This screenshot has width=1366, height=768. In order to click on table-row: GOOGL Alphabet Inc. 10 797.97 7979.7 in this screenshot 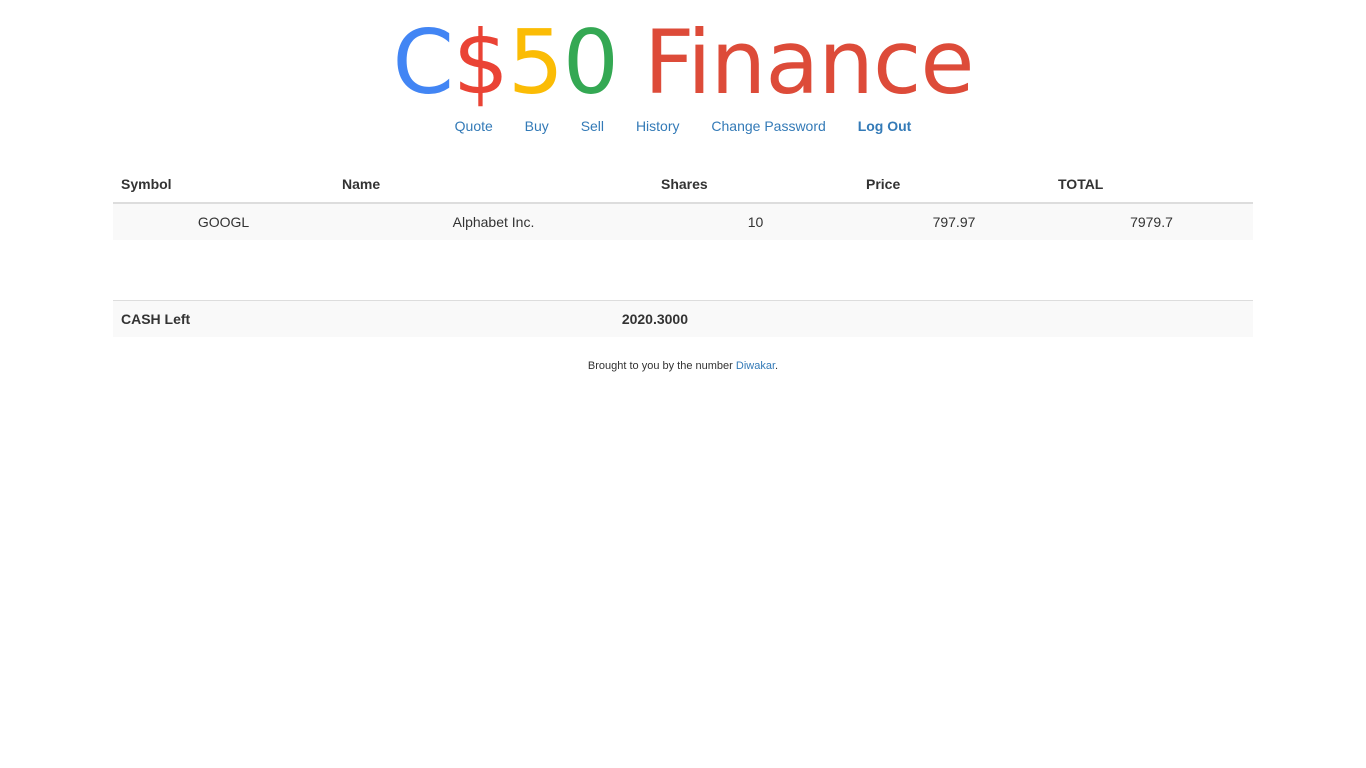, I will do `click(683, 221)`.